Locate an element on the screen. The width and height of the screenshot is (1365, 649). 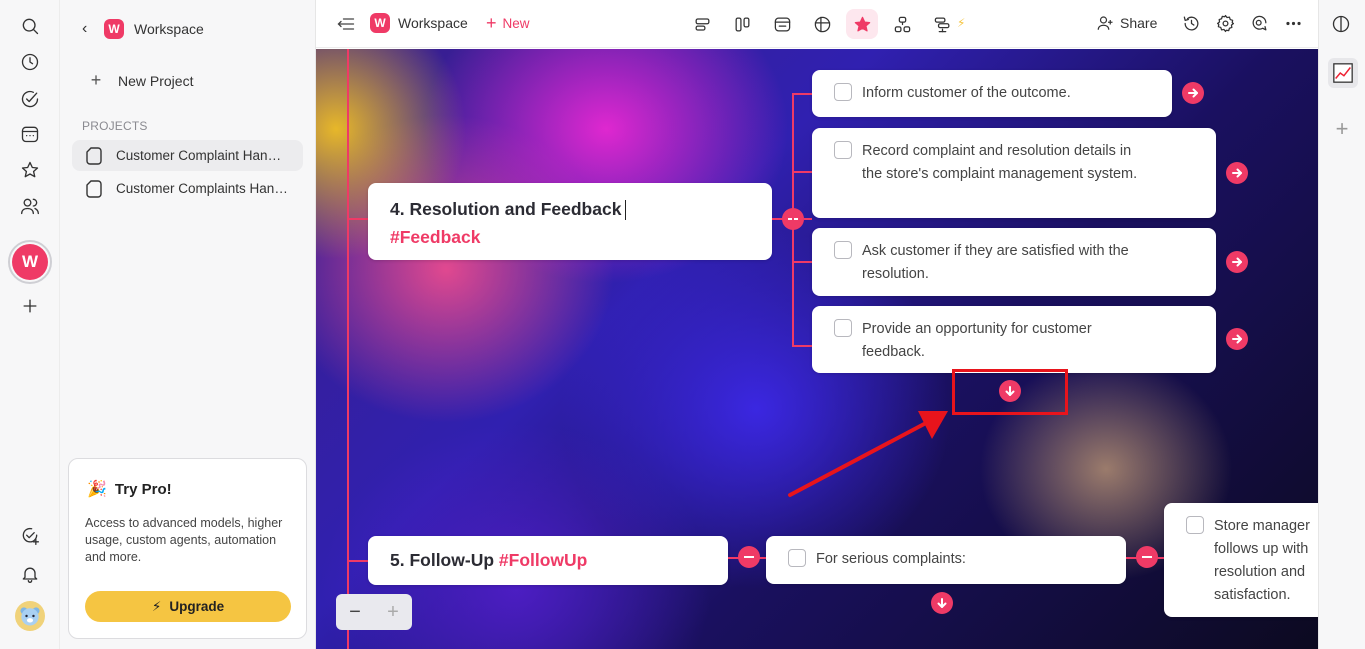
try-pro-title: 🎉 Try Pro! is located at coordinates (129, 489).